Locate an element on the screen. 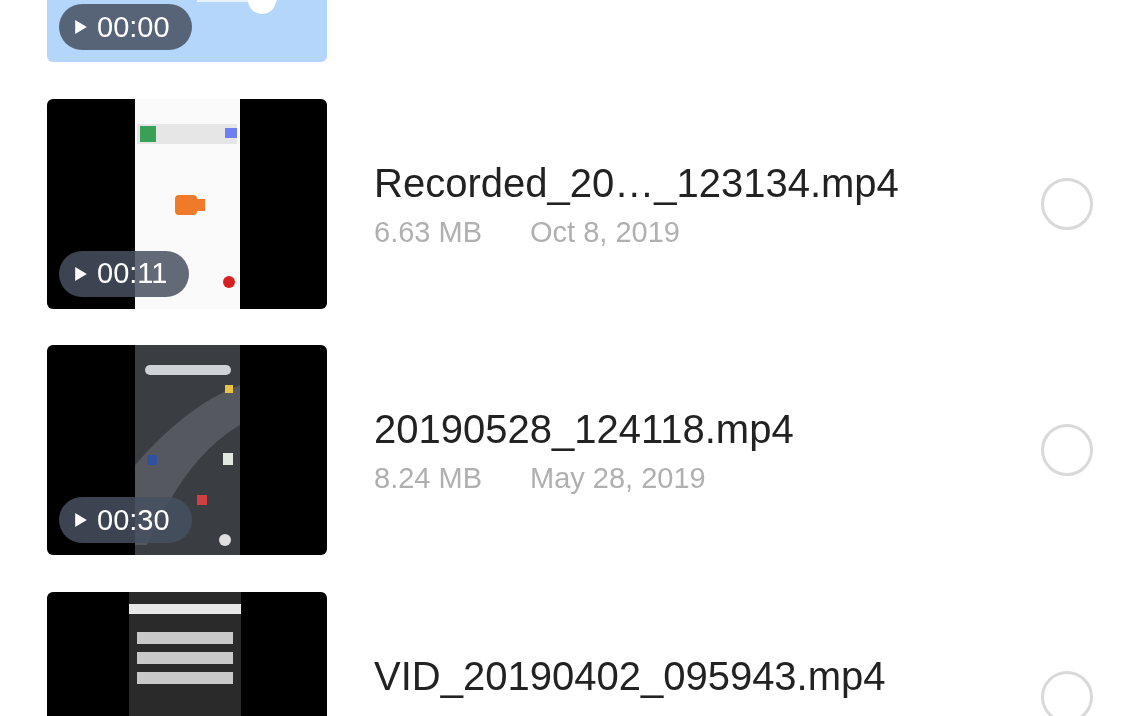 Image resolution: width=1146 pixels, height=716 pixels. duration: 00:11 is located at coordinates (132, 273).